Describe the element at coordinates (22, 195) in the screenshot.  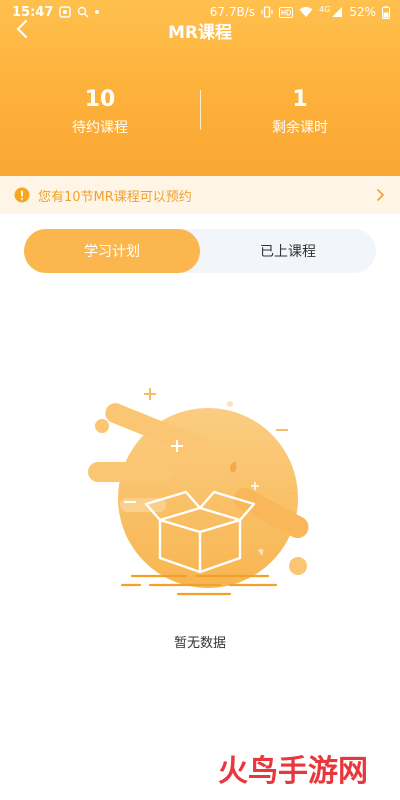
I see `info-icon` at that location.